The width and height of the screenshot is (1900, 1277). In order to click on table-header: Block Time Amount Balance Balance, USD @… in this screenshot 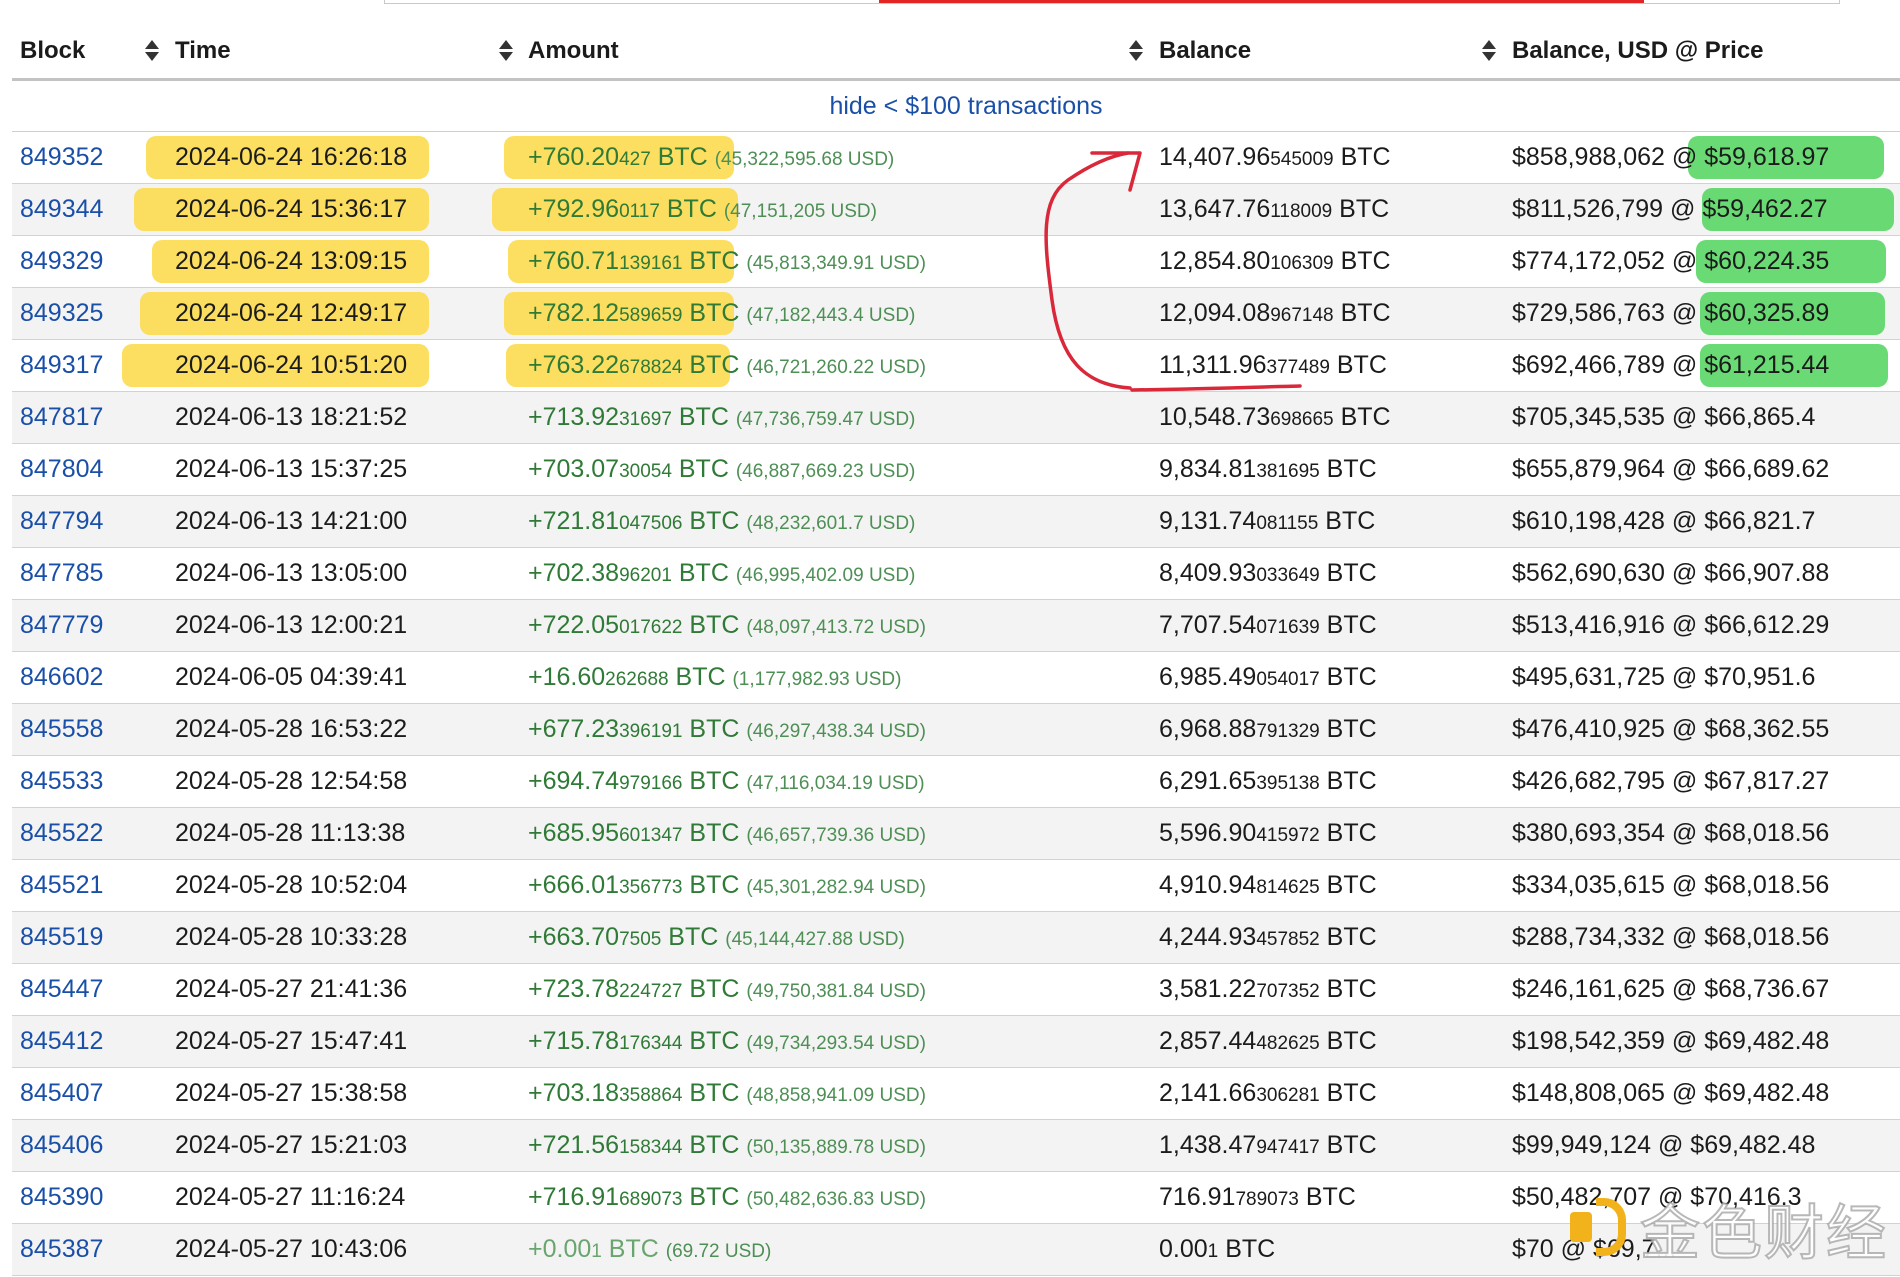, I will do `click(956, 52)`.